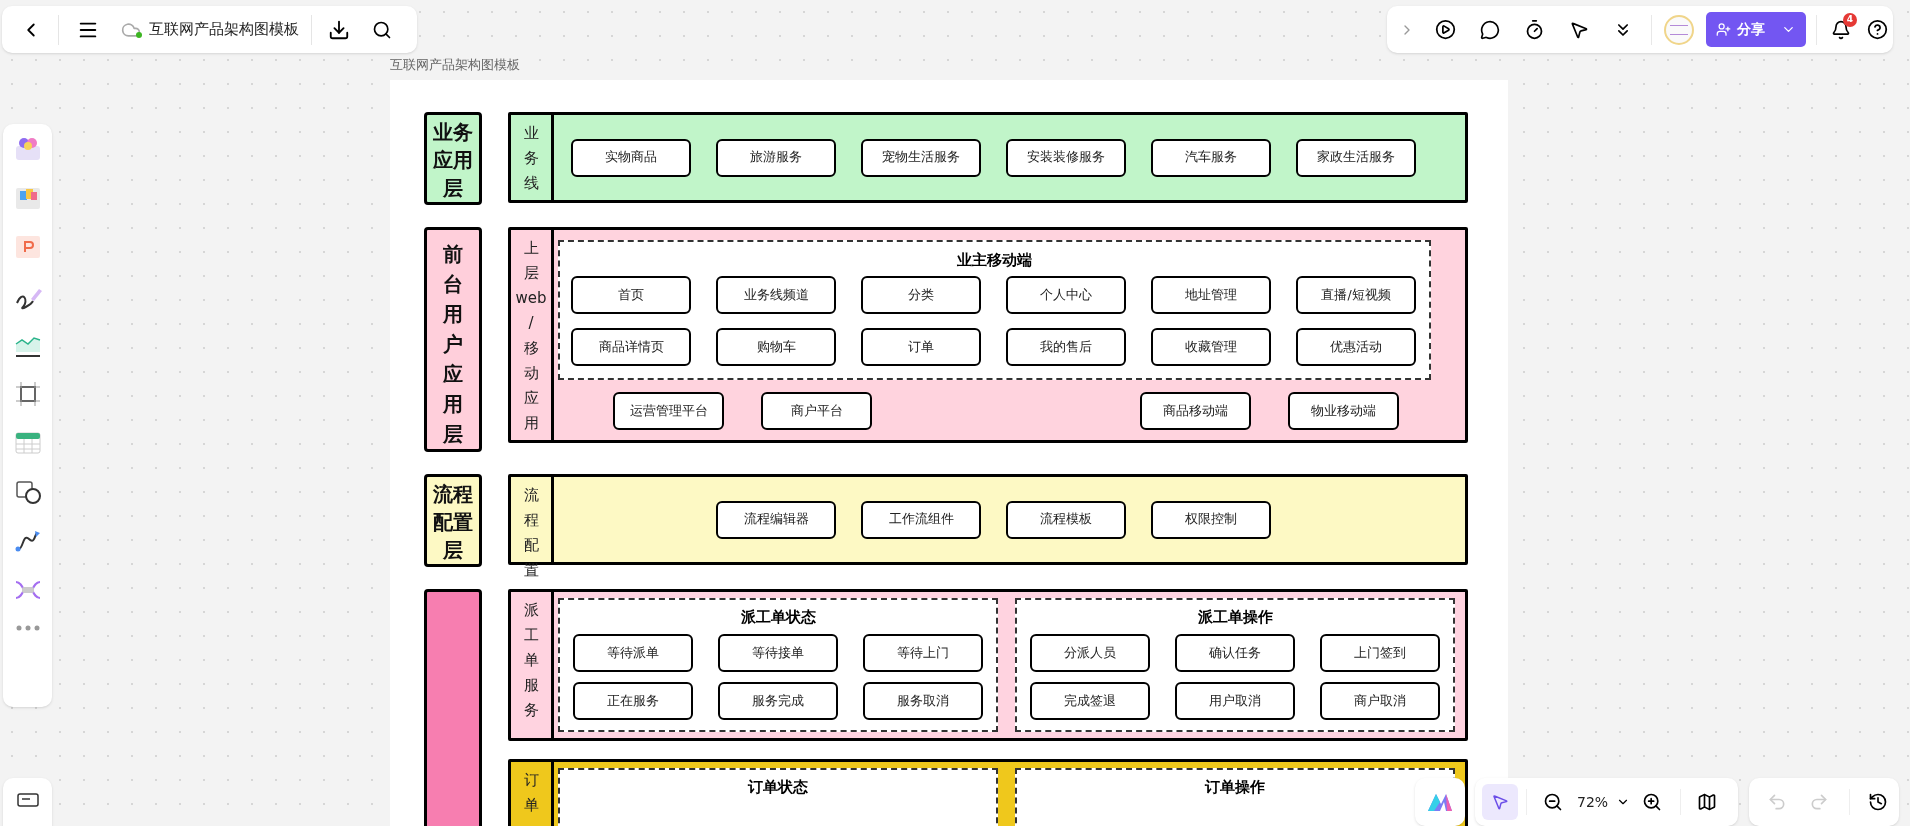 The width and height of the screenshot is (1910, 826). I want to click on layer-title: 业务应用层, so click(453, 160).